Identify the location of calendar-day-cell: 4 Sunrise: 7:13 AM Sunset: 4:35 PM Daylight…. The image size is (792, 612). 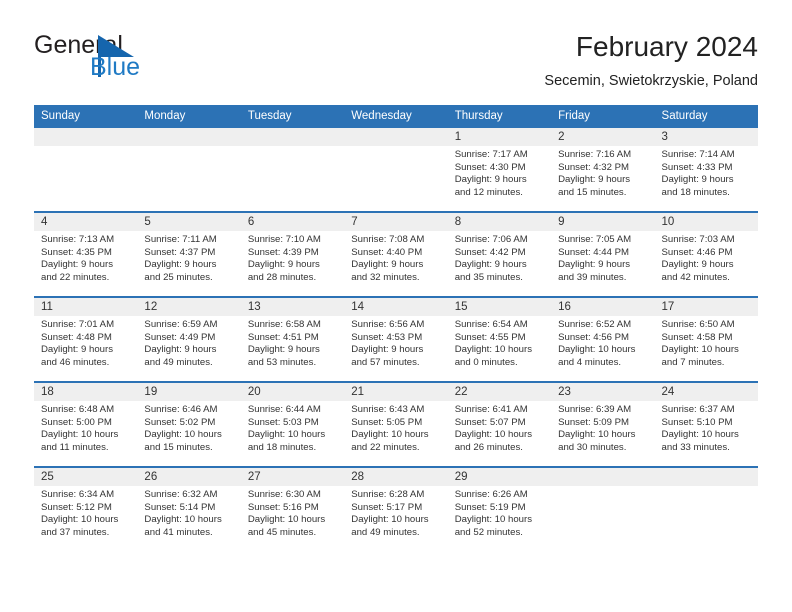
(86, 254).